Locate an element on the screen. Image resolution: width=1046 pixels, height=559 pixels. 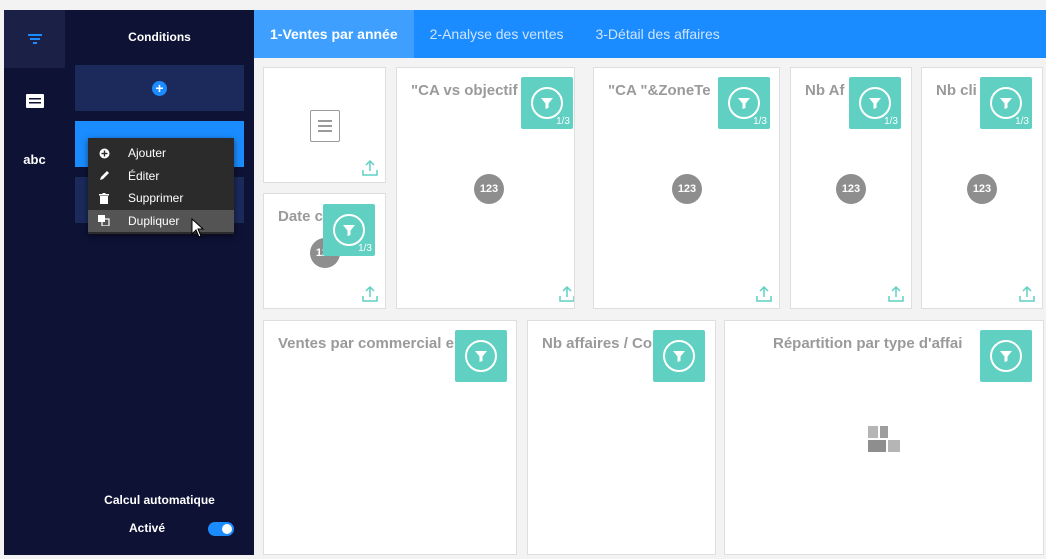
menu-item-label: Dupliquer is located at coordinates (154, 220).